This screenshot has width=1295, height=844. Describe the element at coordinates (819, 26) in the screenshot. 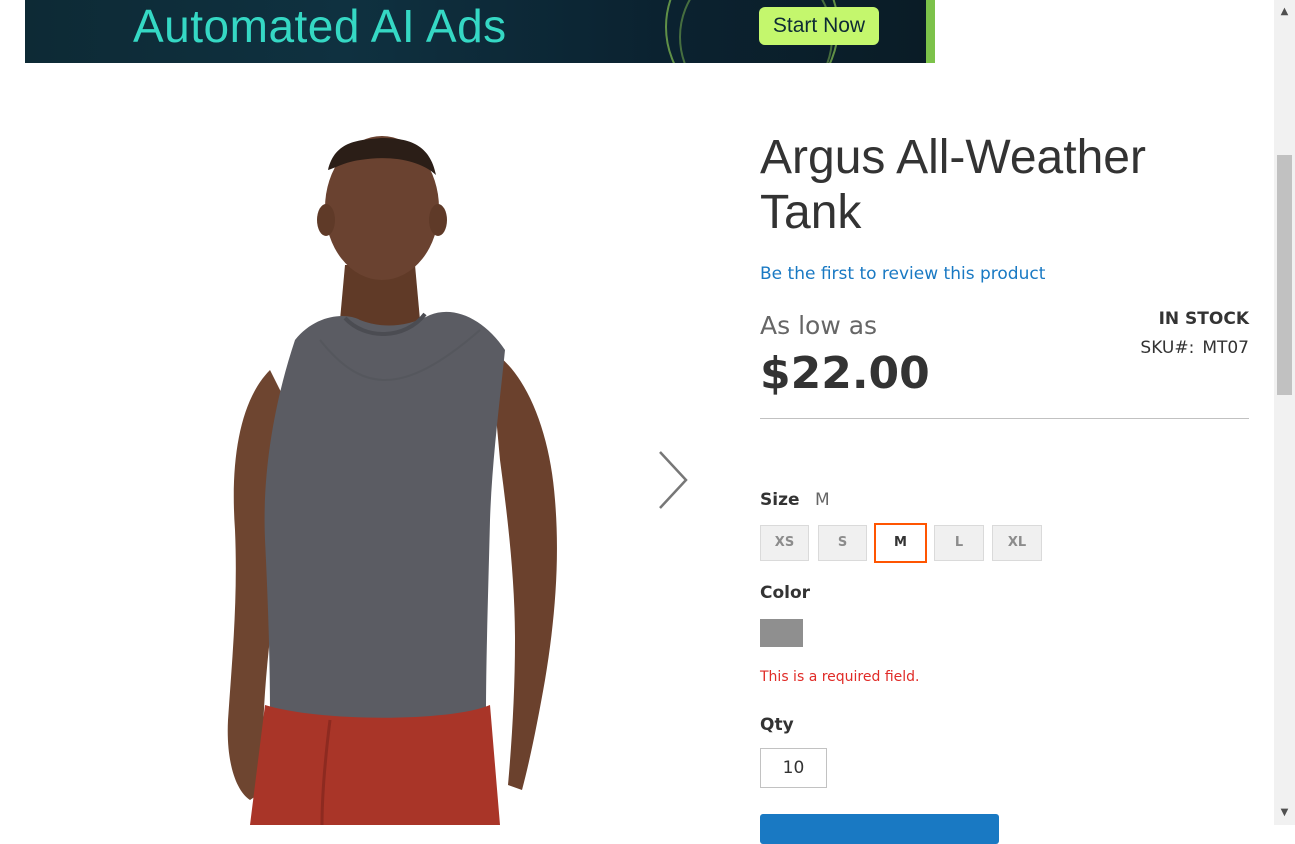

I see `ad-start-button: Start Now` at that location.